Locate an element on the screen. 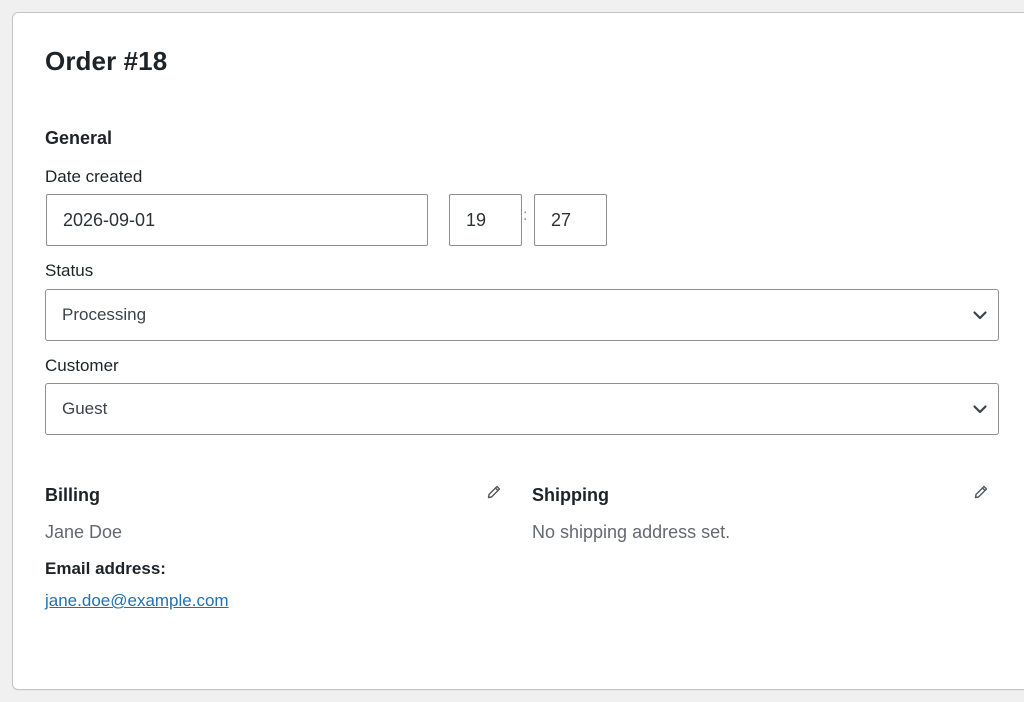 The image size is (1024, 702). shipping-heading: Shipping is located at coordinates (570, 495).